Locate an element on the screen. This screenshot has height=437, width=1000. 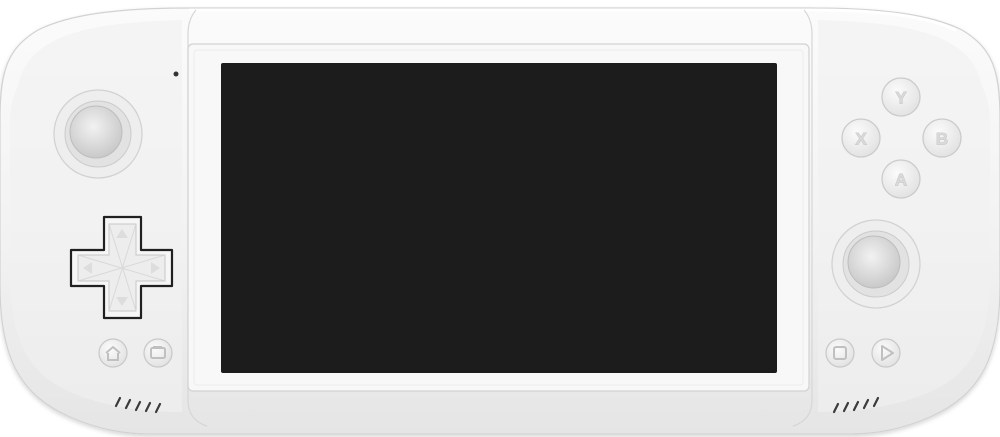
play-button is located at coordinates (886, 353).